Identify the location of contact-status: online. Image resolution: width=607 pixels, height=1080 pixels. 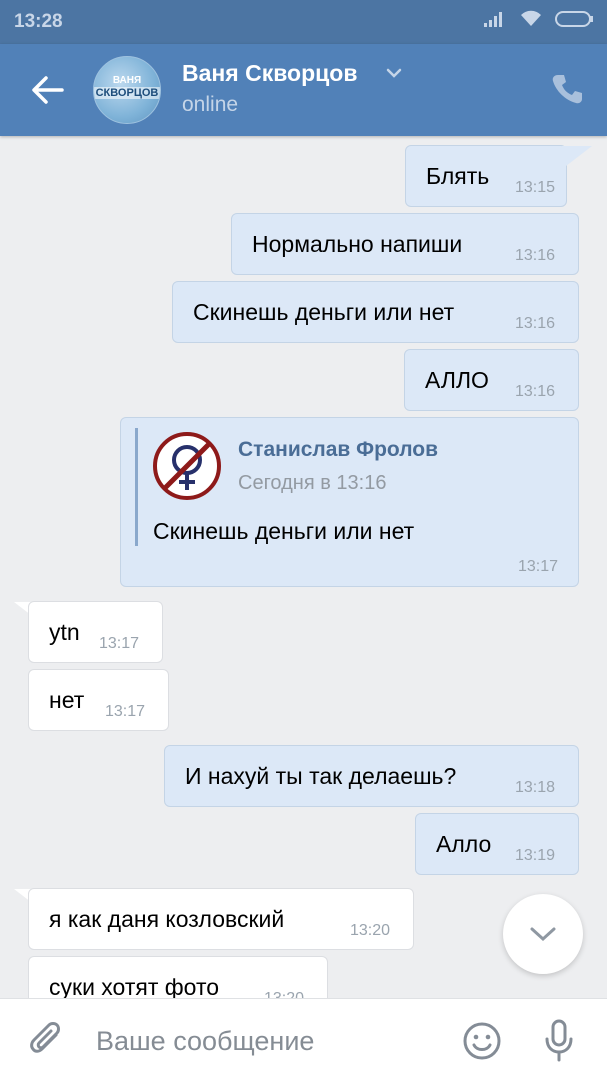
(210, 104).